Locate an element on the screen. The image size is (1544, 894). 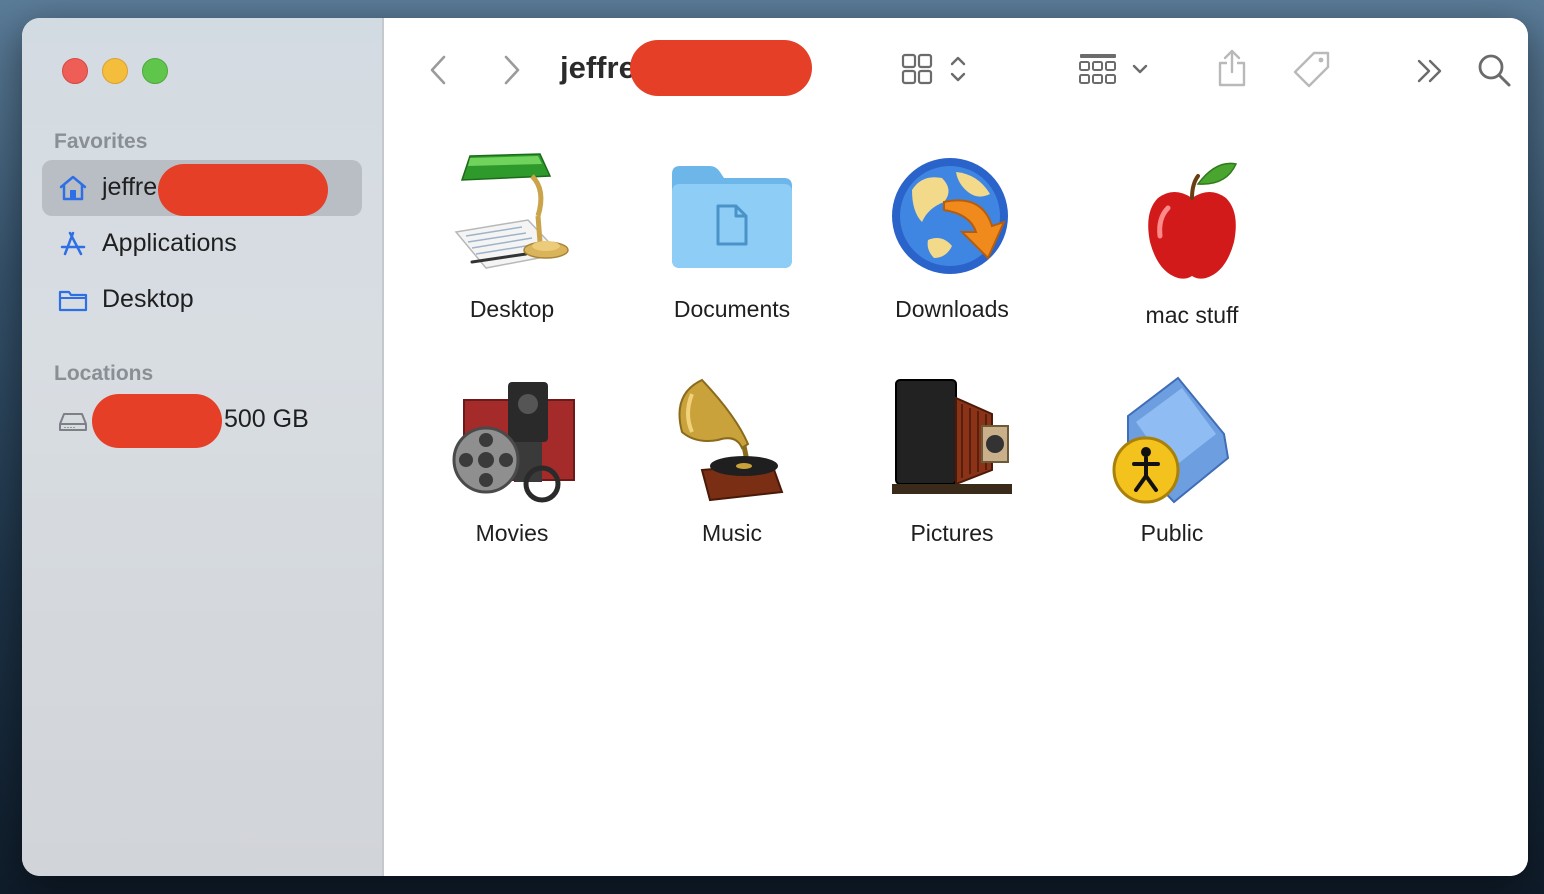
close-button is located at coordinates (75, 71).